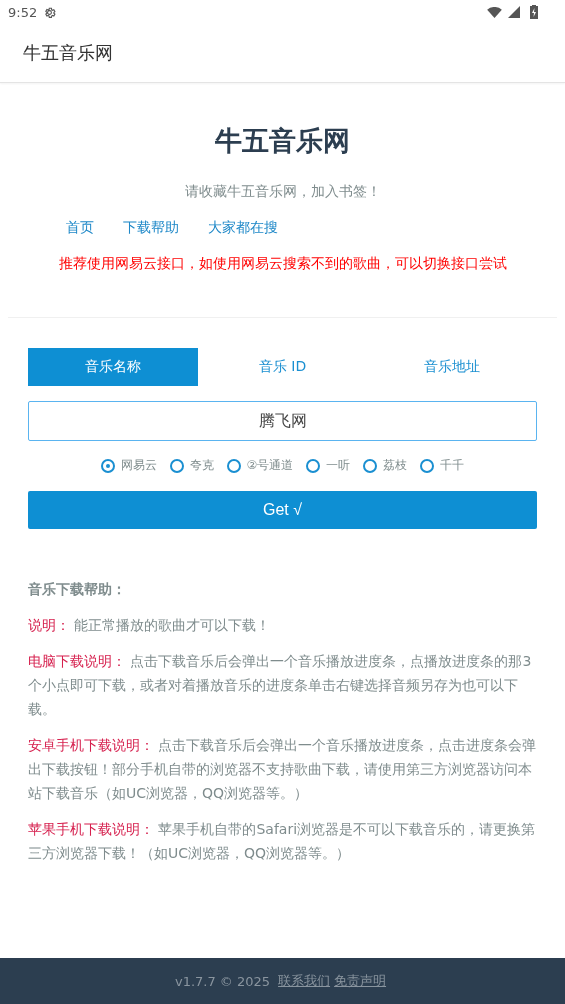 This screenshot has width=565, height=1004. Describe the element at coordinates (68, 53) in the screenshot. I see `app-title: 牛五音乐网` at that location.